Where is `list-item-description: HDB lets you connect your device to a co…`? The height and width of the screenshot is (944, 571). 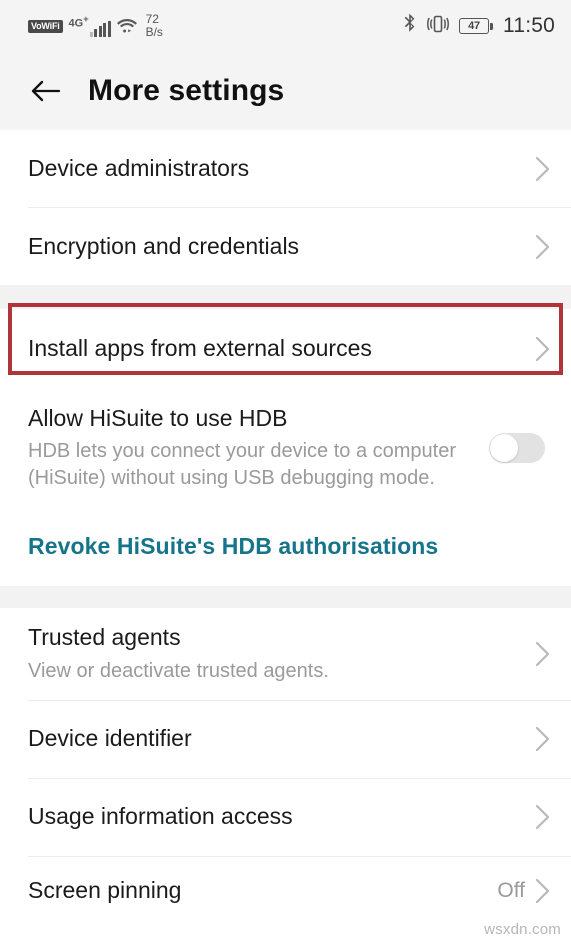 list-item-description: HDB lets you connect your device to a co… is located at coordinates (242, 465).